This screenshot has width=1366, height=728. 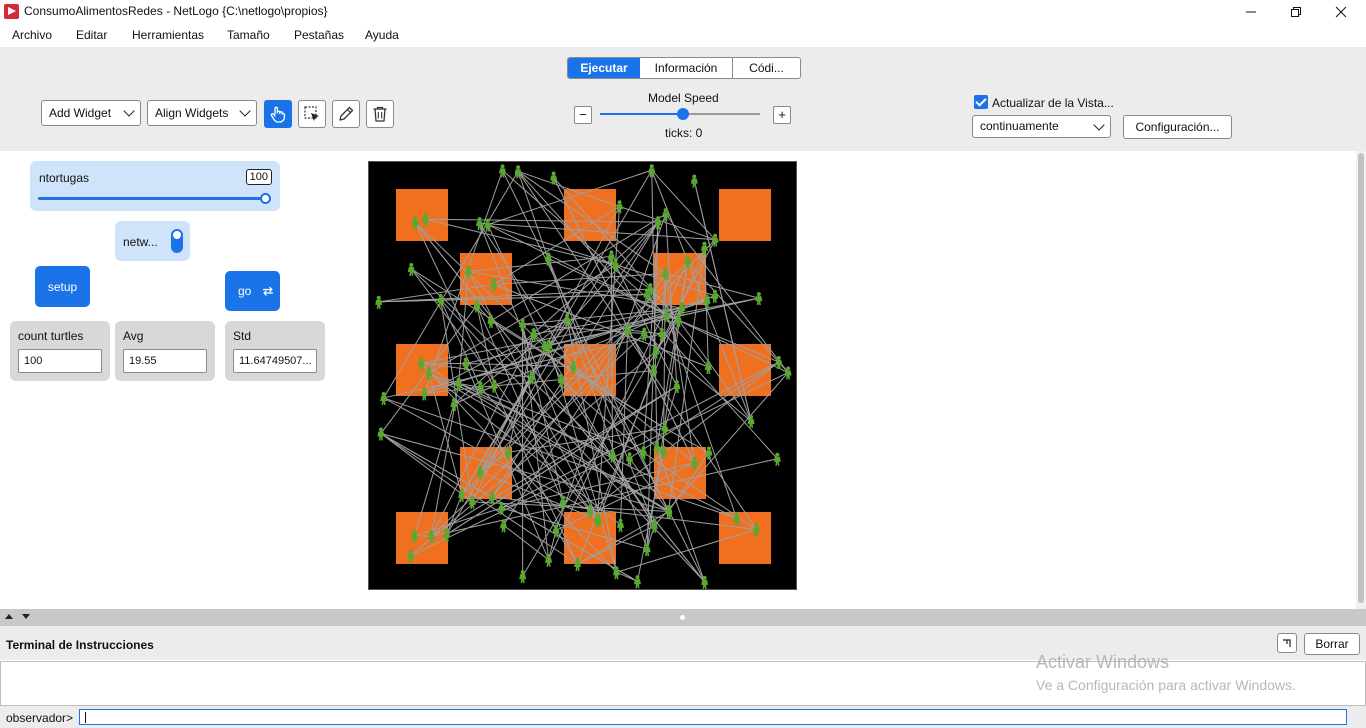 I want to click on interface-scrollbar, so click(x=1361, y=380).